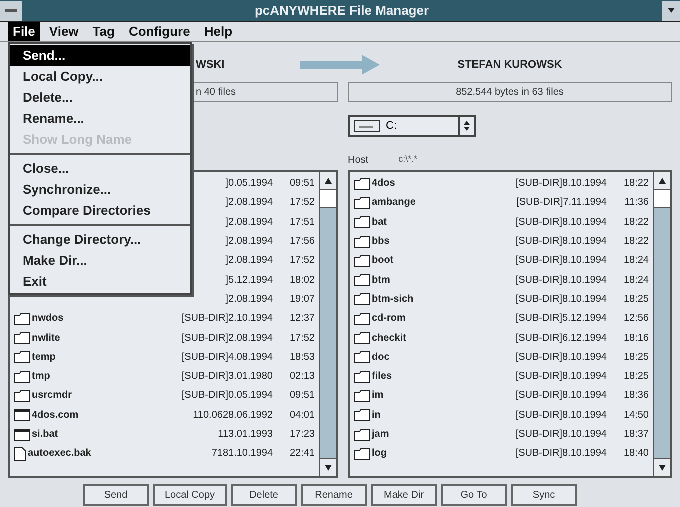 This screenshot has width=680, height=507. What do you see at coordinates (160, 32) in the screenshot?
I see `menu-item: Configure` at bounding box center [160, 32].